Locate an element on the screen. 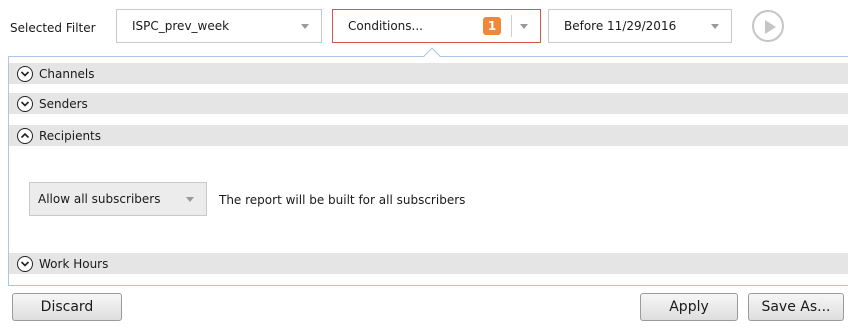 The height and width of the screenshot is (329, 848). section-label: Work Hours is located at coordinates (74, 263).